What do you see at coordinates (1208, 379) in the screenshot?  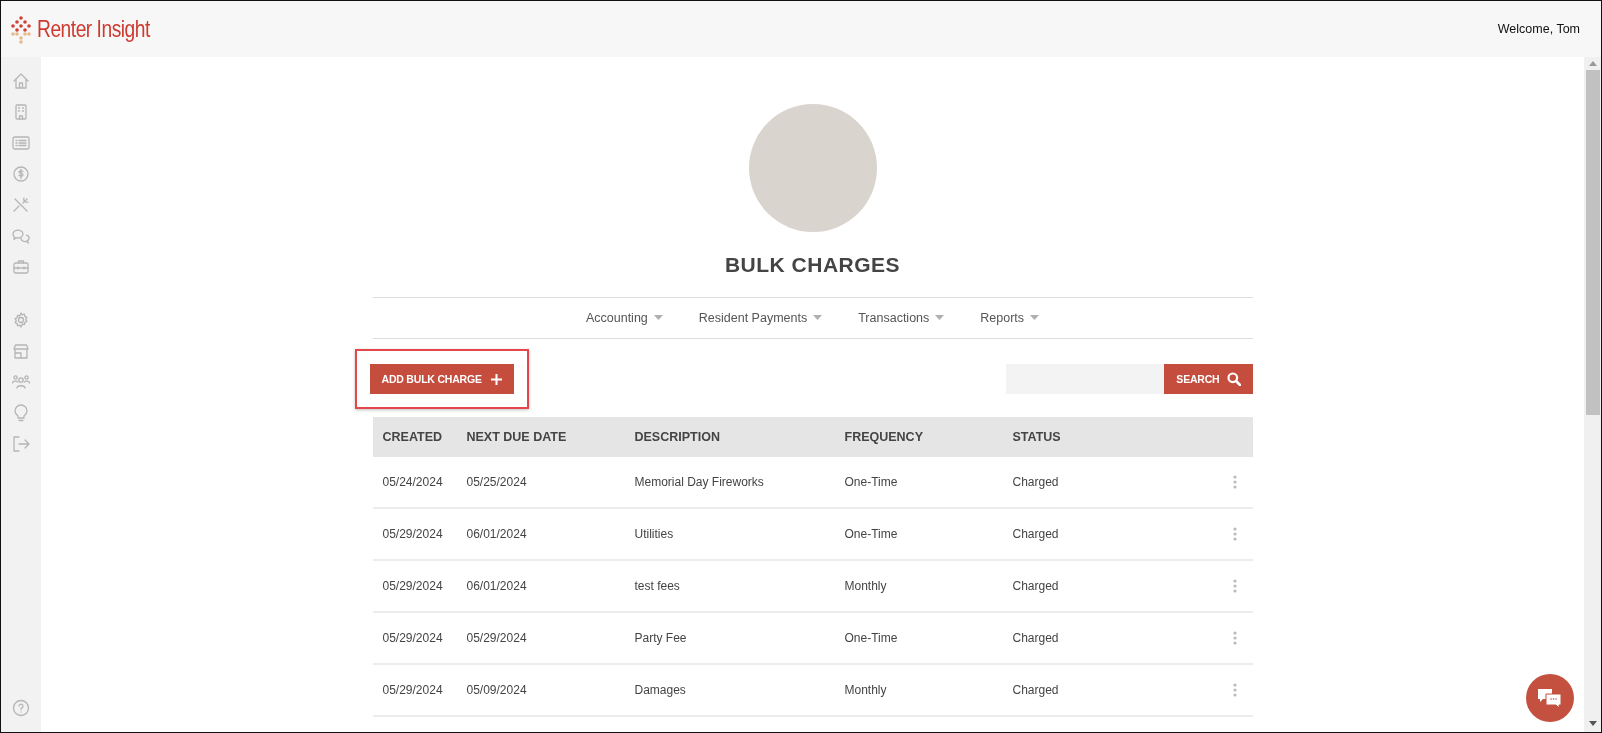 I see `search-button: SEARCH` at bounding box center [1208, 379].